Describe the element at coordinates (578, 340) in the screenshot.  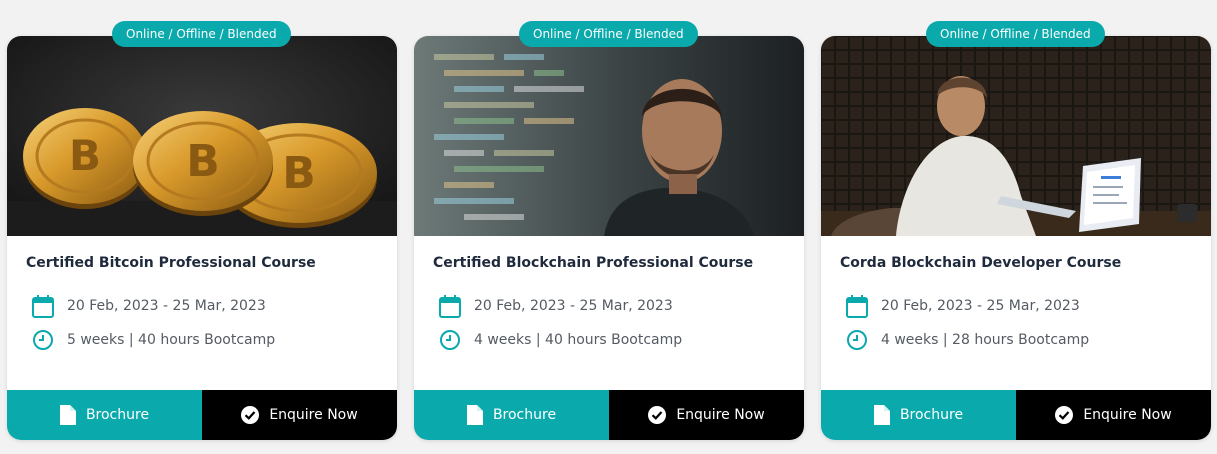
I see `course-duration-text: 4 weeks | 40 hours Bootcamp` at that location.